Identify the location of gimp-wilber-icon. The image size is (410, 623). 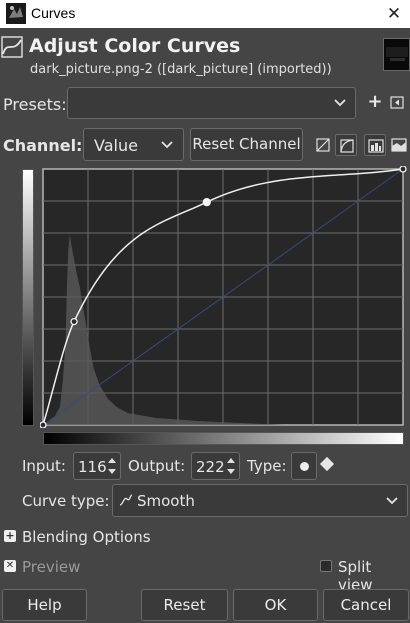
(16, 13).